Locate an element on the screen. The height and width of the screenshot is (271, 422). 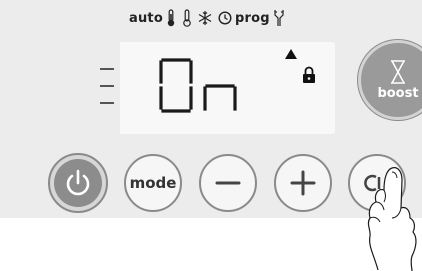
level-marks is located at coordinates (107, 93).